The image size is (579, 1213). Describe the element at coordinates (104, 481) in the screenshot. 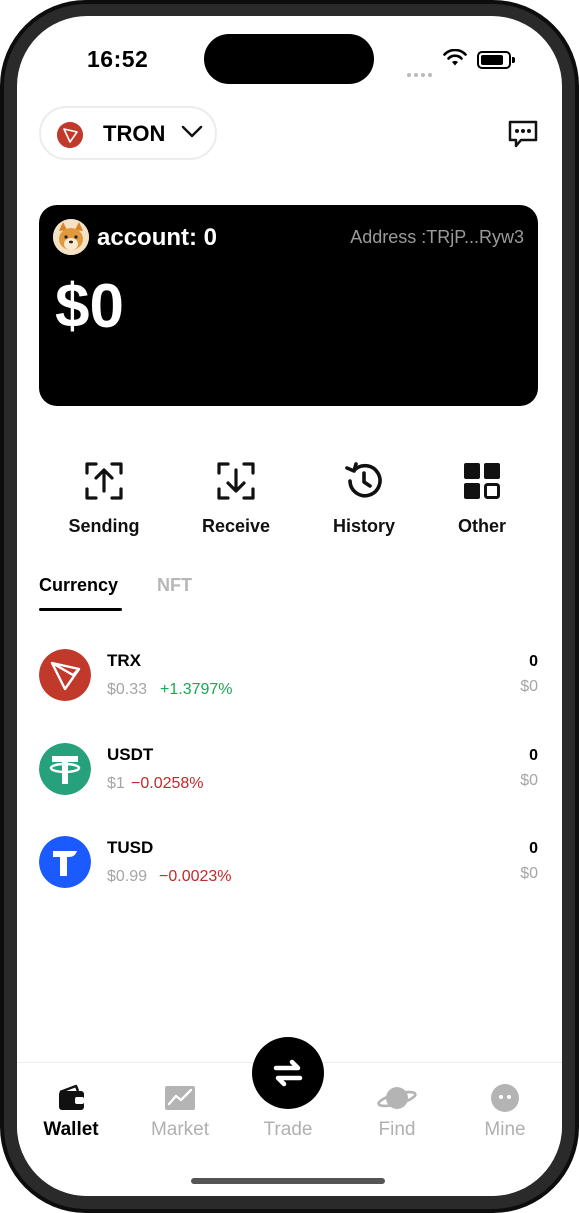

I see `upload-icon` at that location.